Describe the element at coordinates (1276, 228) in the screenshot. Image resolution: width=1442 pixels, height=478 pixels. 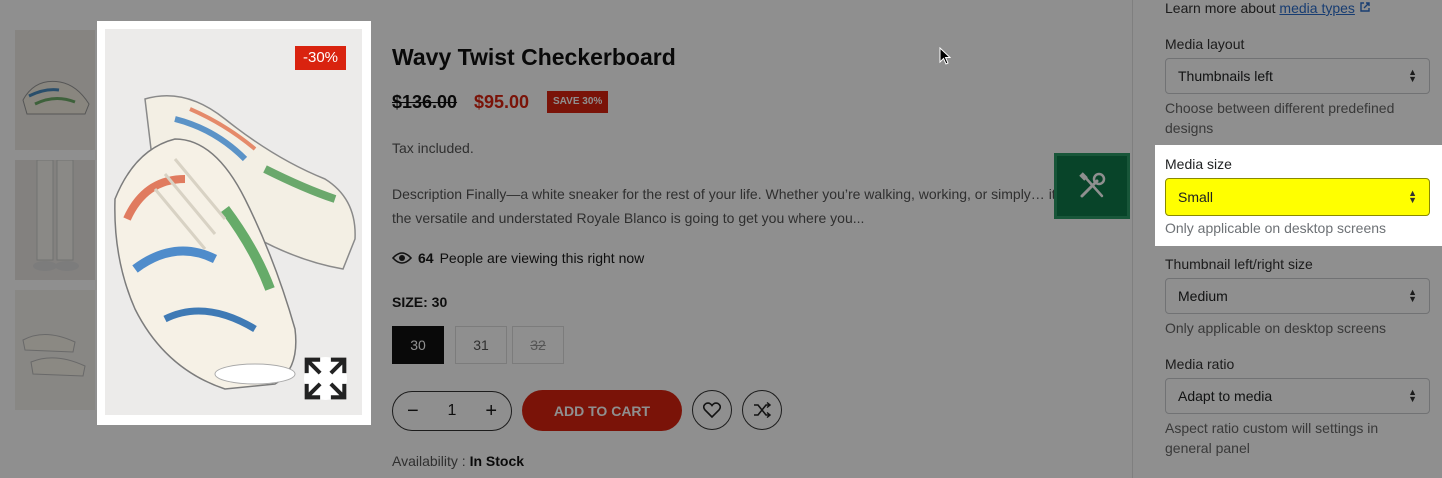
I see `media-size-help: Only applicable on desktop screens` at that location.